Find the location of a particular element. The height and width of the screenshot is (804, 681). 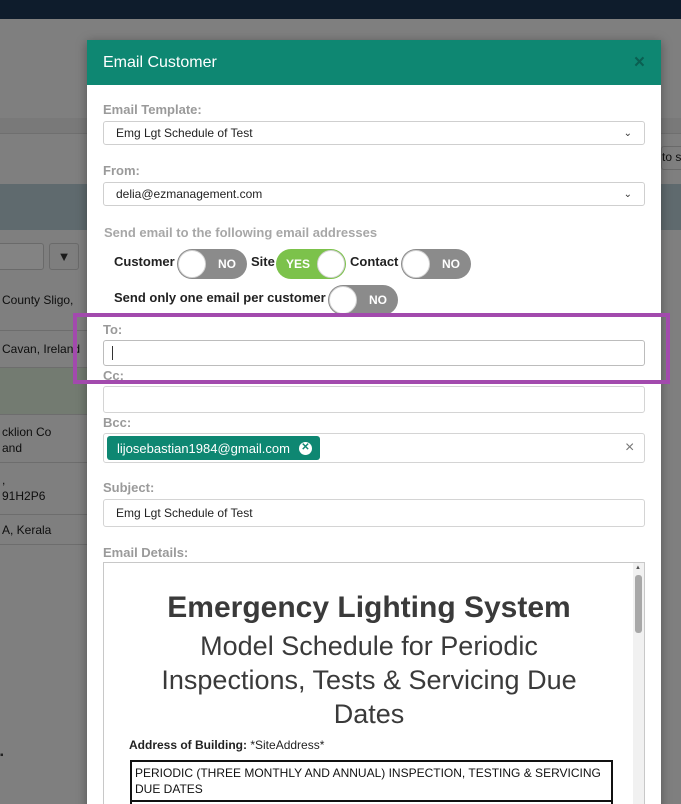

modal-header: Email Customer × is located at coordinates (374, 62).